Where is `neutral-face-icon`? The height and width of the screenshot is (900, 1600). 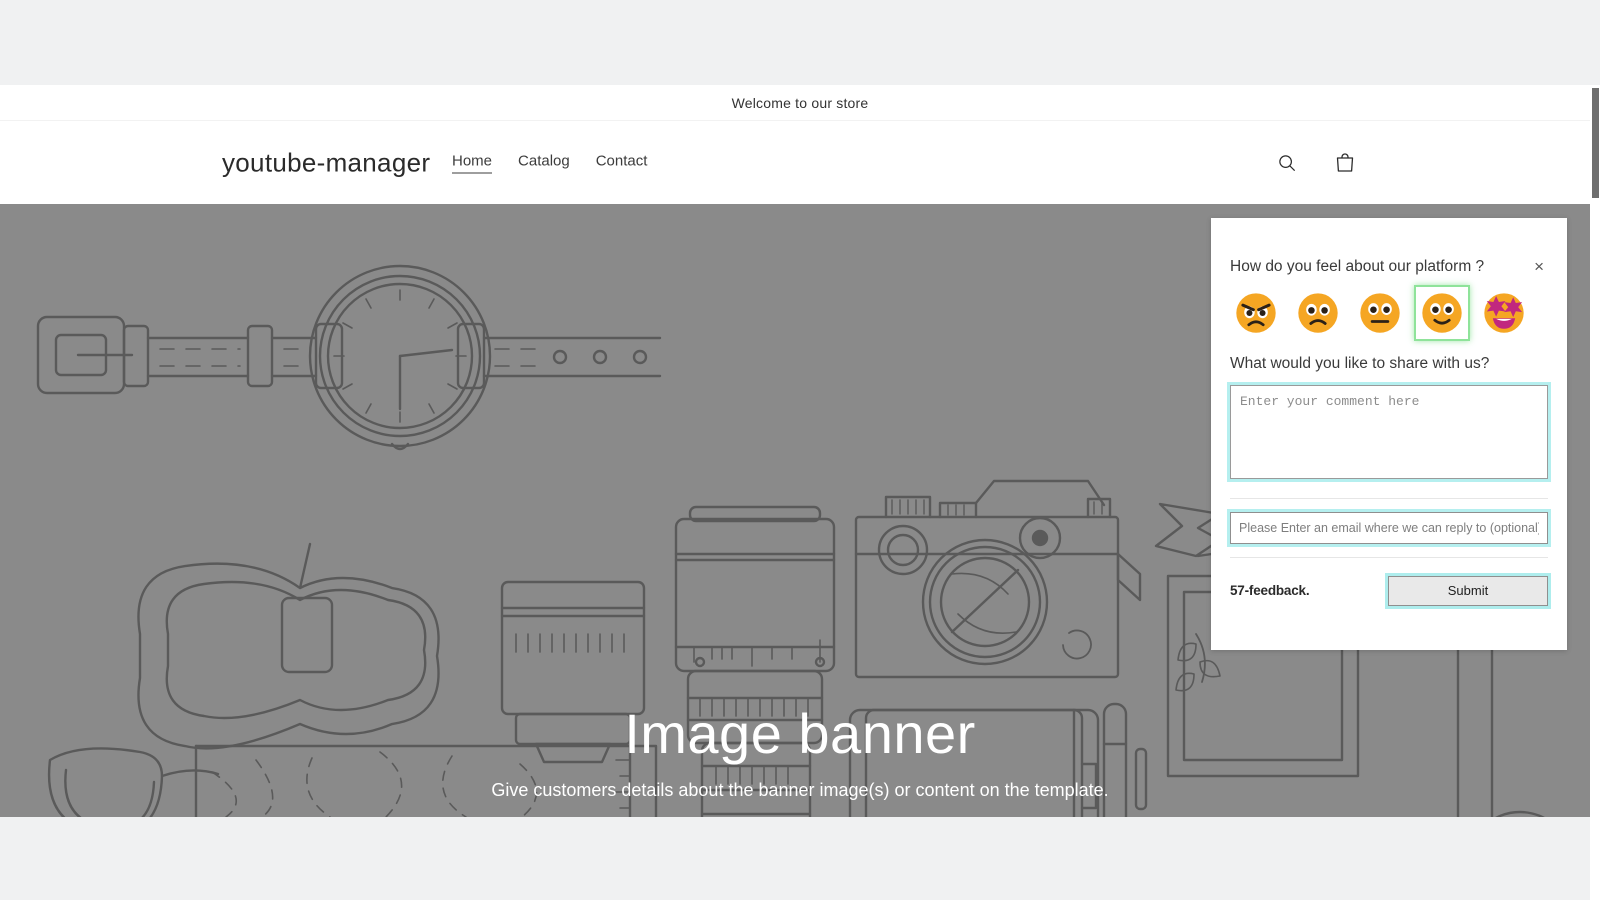
neutral-face-icon is located at coordinates (1380, 312).